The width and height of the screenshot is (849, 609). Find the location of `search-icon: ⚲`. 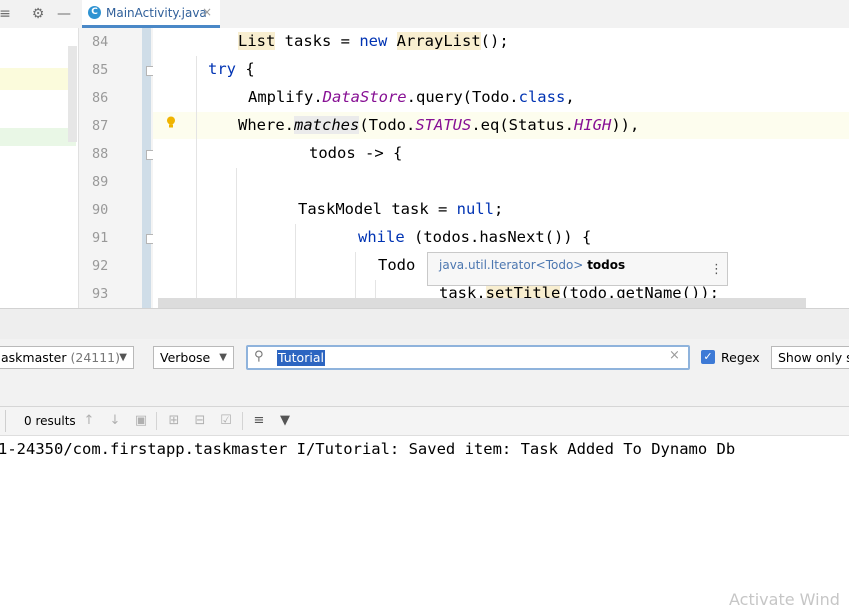

search-icon: ⚲ is located at coordinates (259, 356).